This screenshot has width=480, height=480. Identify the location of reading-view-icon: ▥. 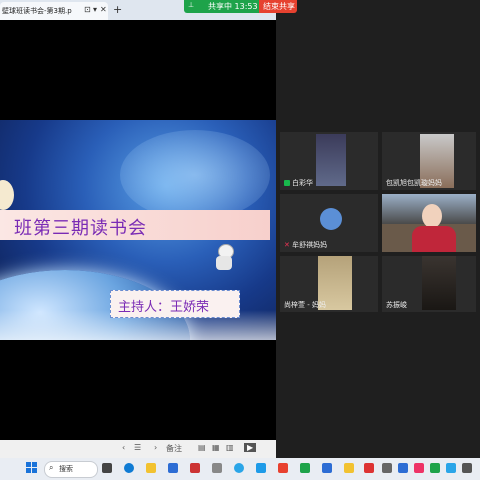
(230, 447).